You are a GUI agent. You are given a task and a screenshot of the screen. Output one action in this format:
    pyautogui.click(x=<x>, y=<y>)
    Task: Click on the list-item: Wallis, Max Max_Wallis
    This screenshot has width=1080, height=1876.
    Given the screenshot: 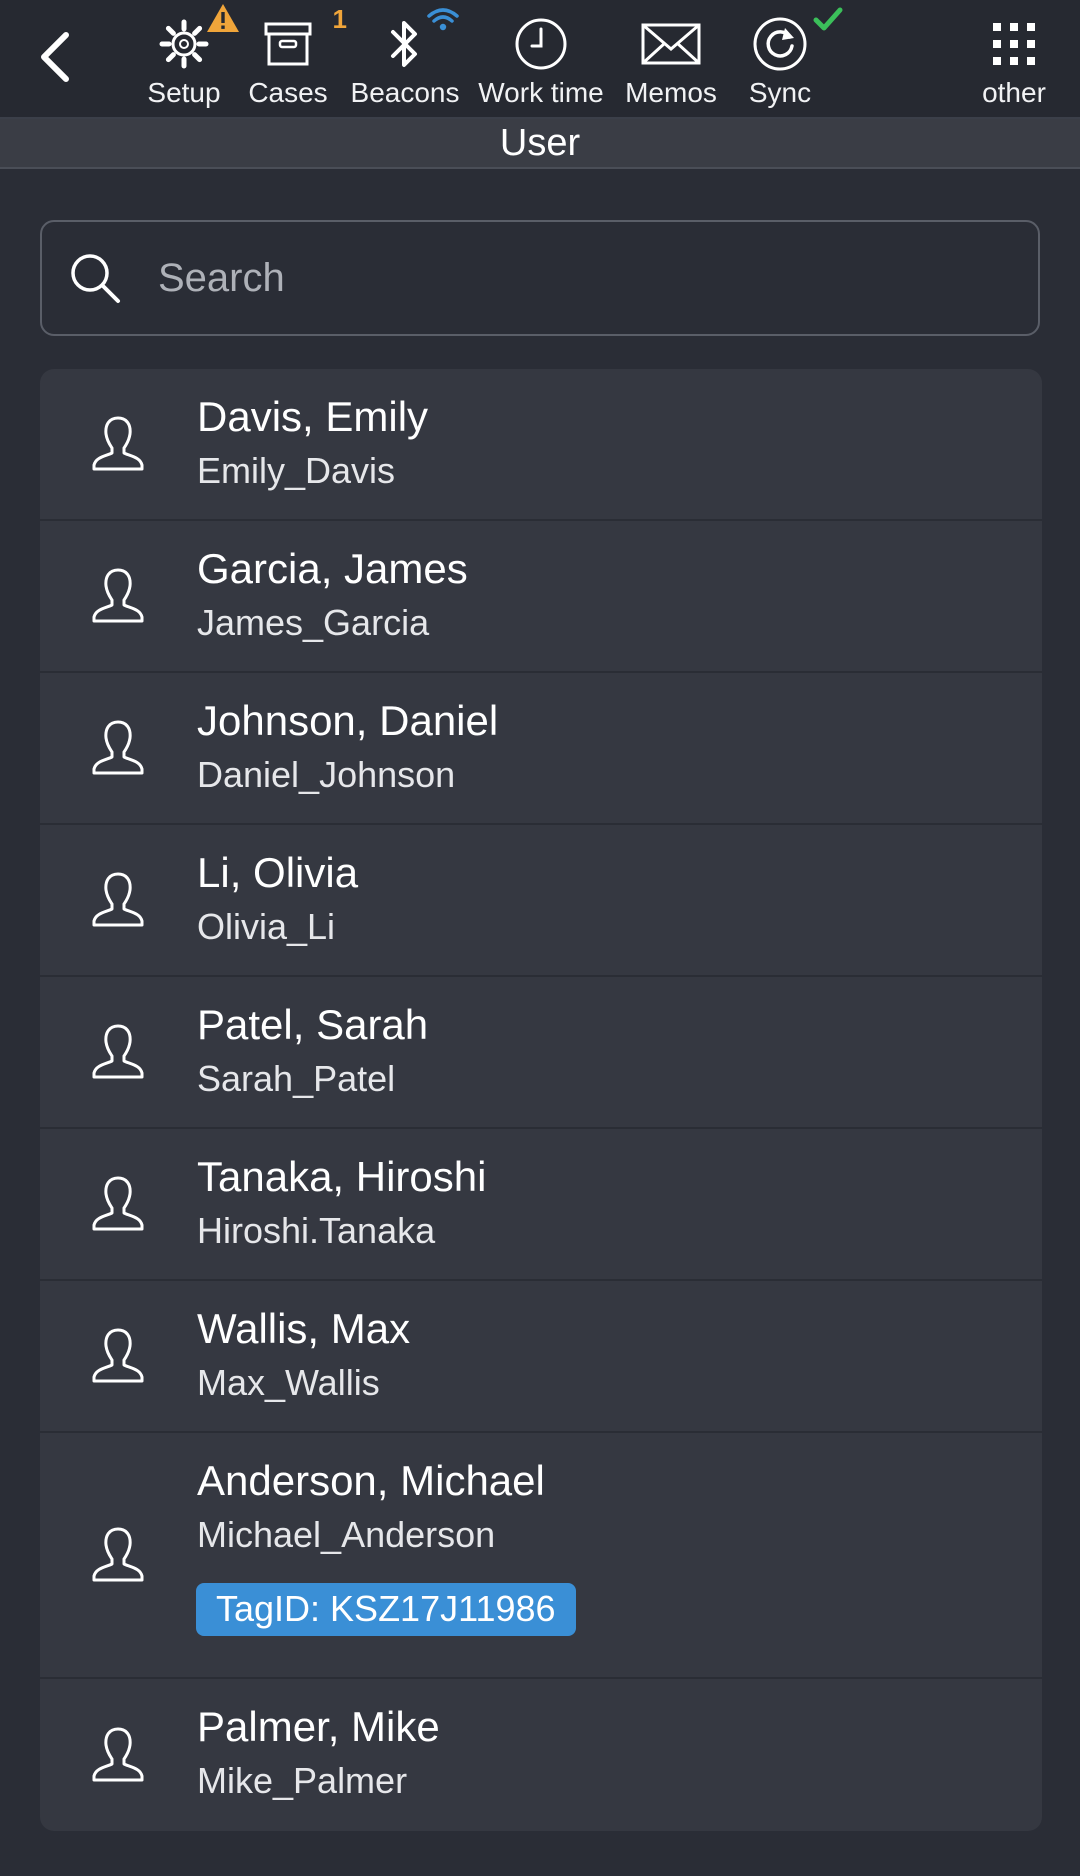 What is the action you would take?
    pyautogui.click(x=541, y=1357)
    